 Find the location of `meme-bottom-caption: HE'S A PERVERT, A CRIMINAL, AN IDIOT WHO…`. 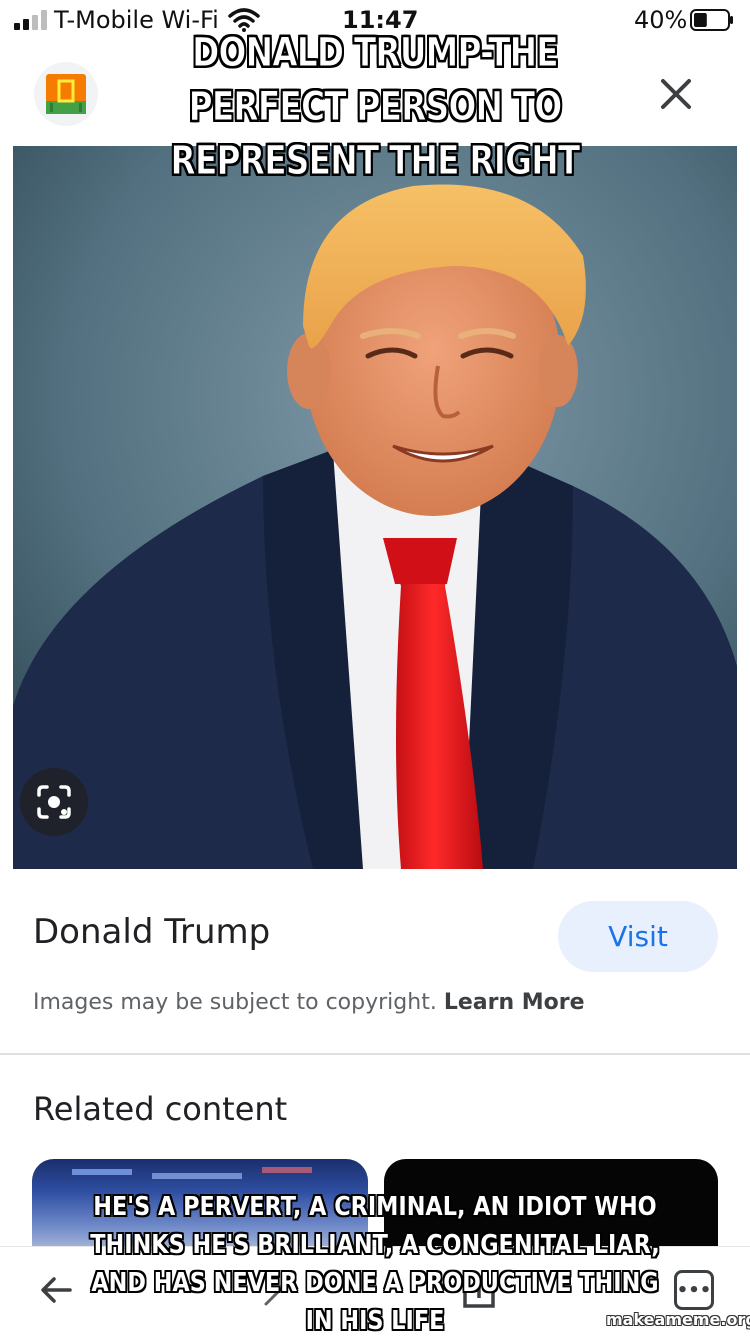

meme-bottom-caption: HE'S A PERVERT, A CRIMINAL, AN IDIOT WHO… is located at coordinates (375, 1264).